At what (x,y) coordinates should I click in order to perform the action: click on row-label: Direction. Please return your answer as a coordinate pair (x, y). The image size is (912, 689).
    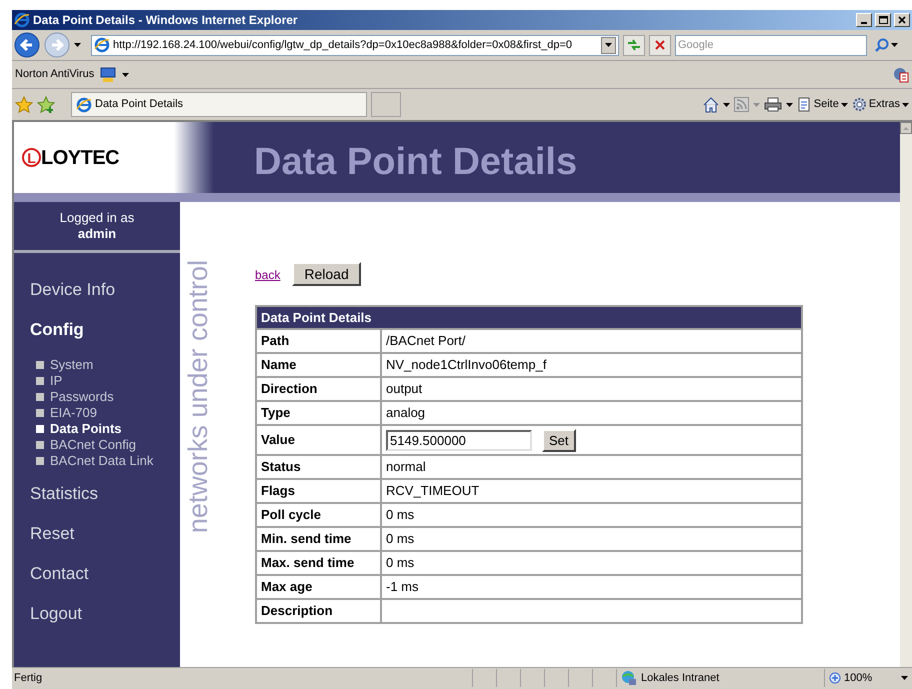
    Looking at the image, I should click on (318, 389).